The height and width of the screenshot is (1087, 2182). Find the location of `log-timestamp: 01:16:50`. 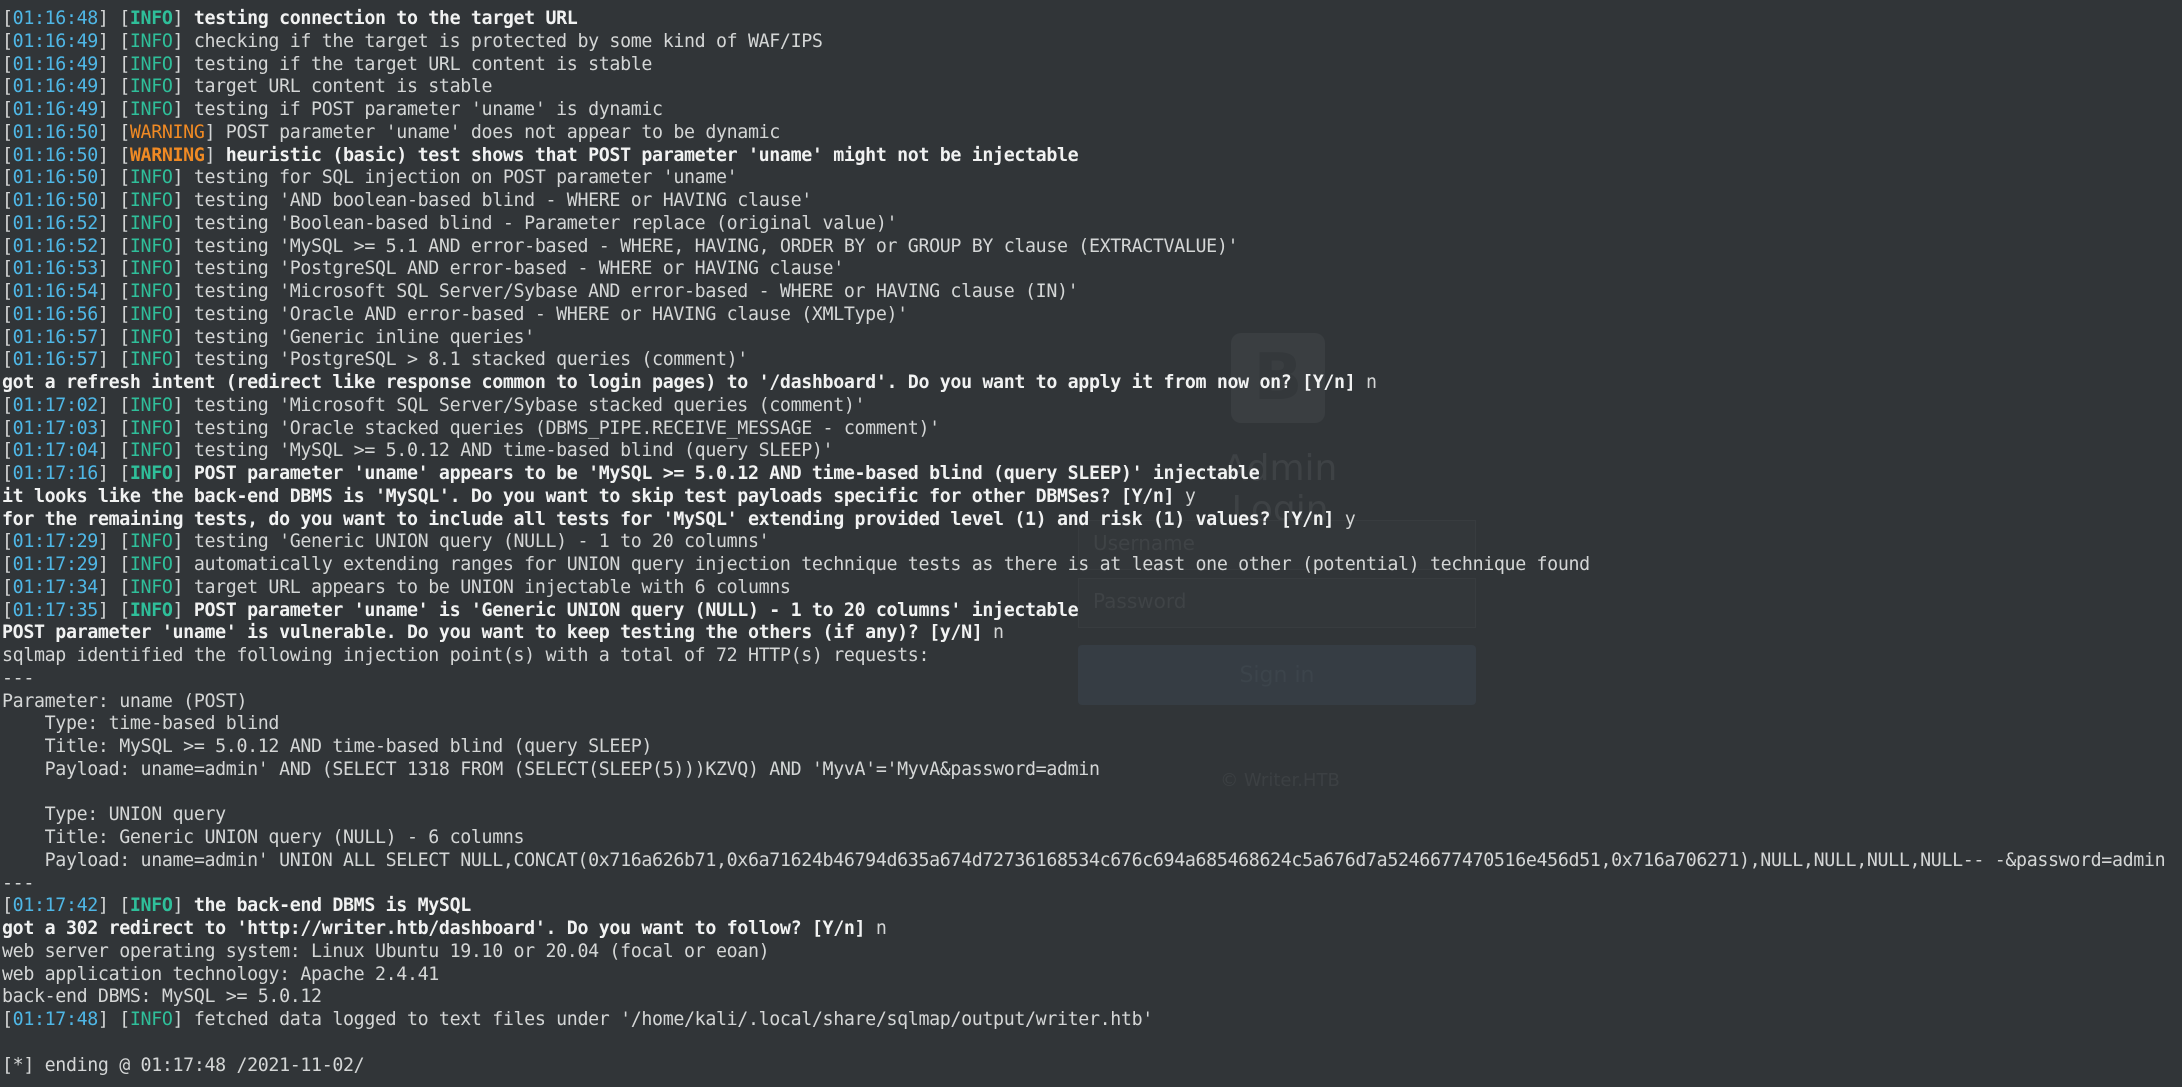

log-timestamp: 01:16:50 is located at coordinates (55, 200).